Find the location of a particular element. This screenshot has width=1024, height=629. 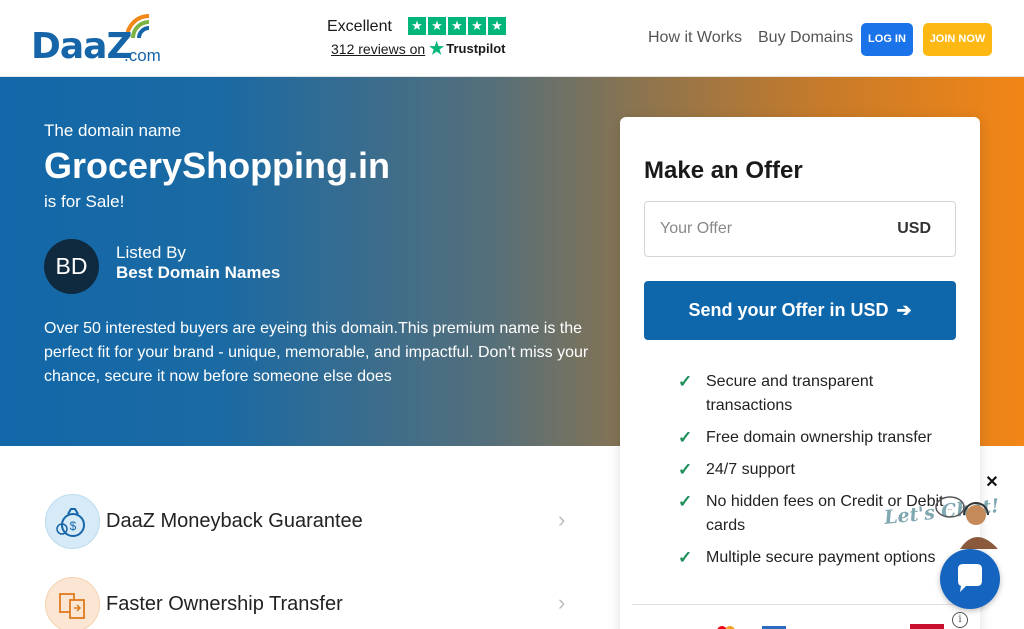

seller-avatar: BD is located at coordinates (71, 266).